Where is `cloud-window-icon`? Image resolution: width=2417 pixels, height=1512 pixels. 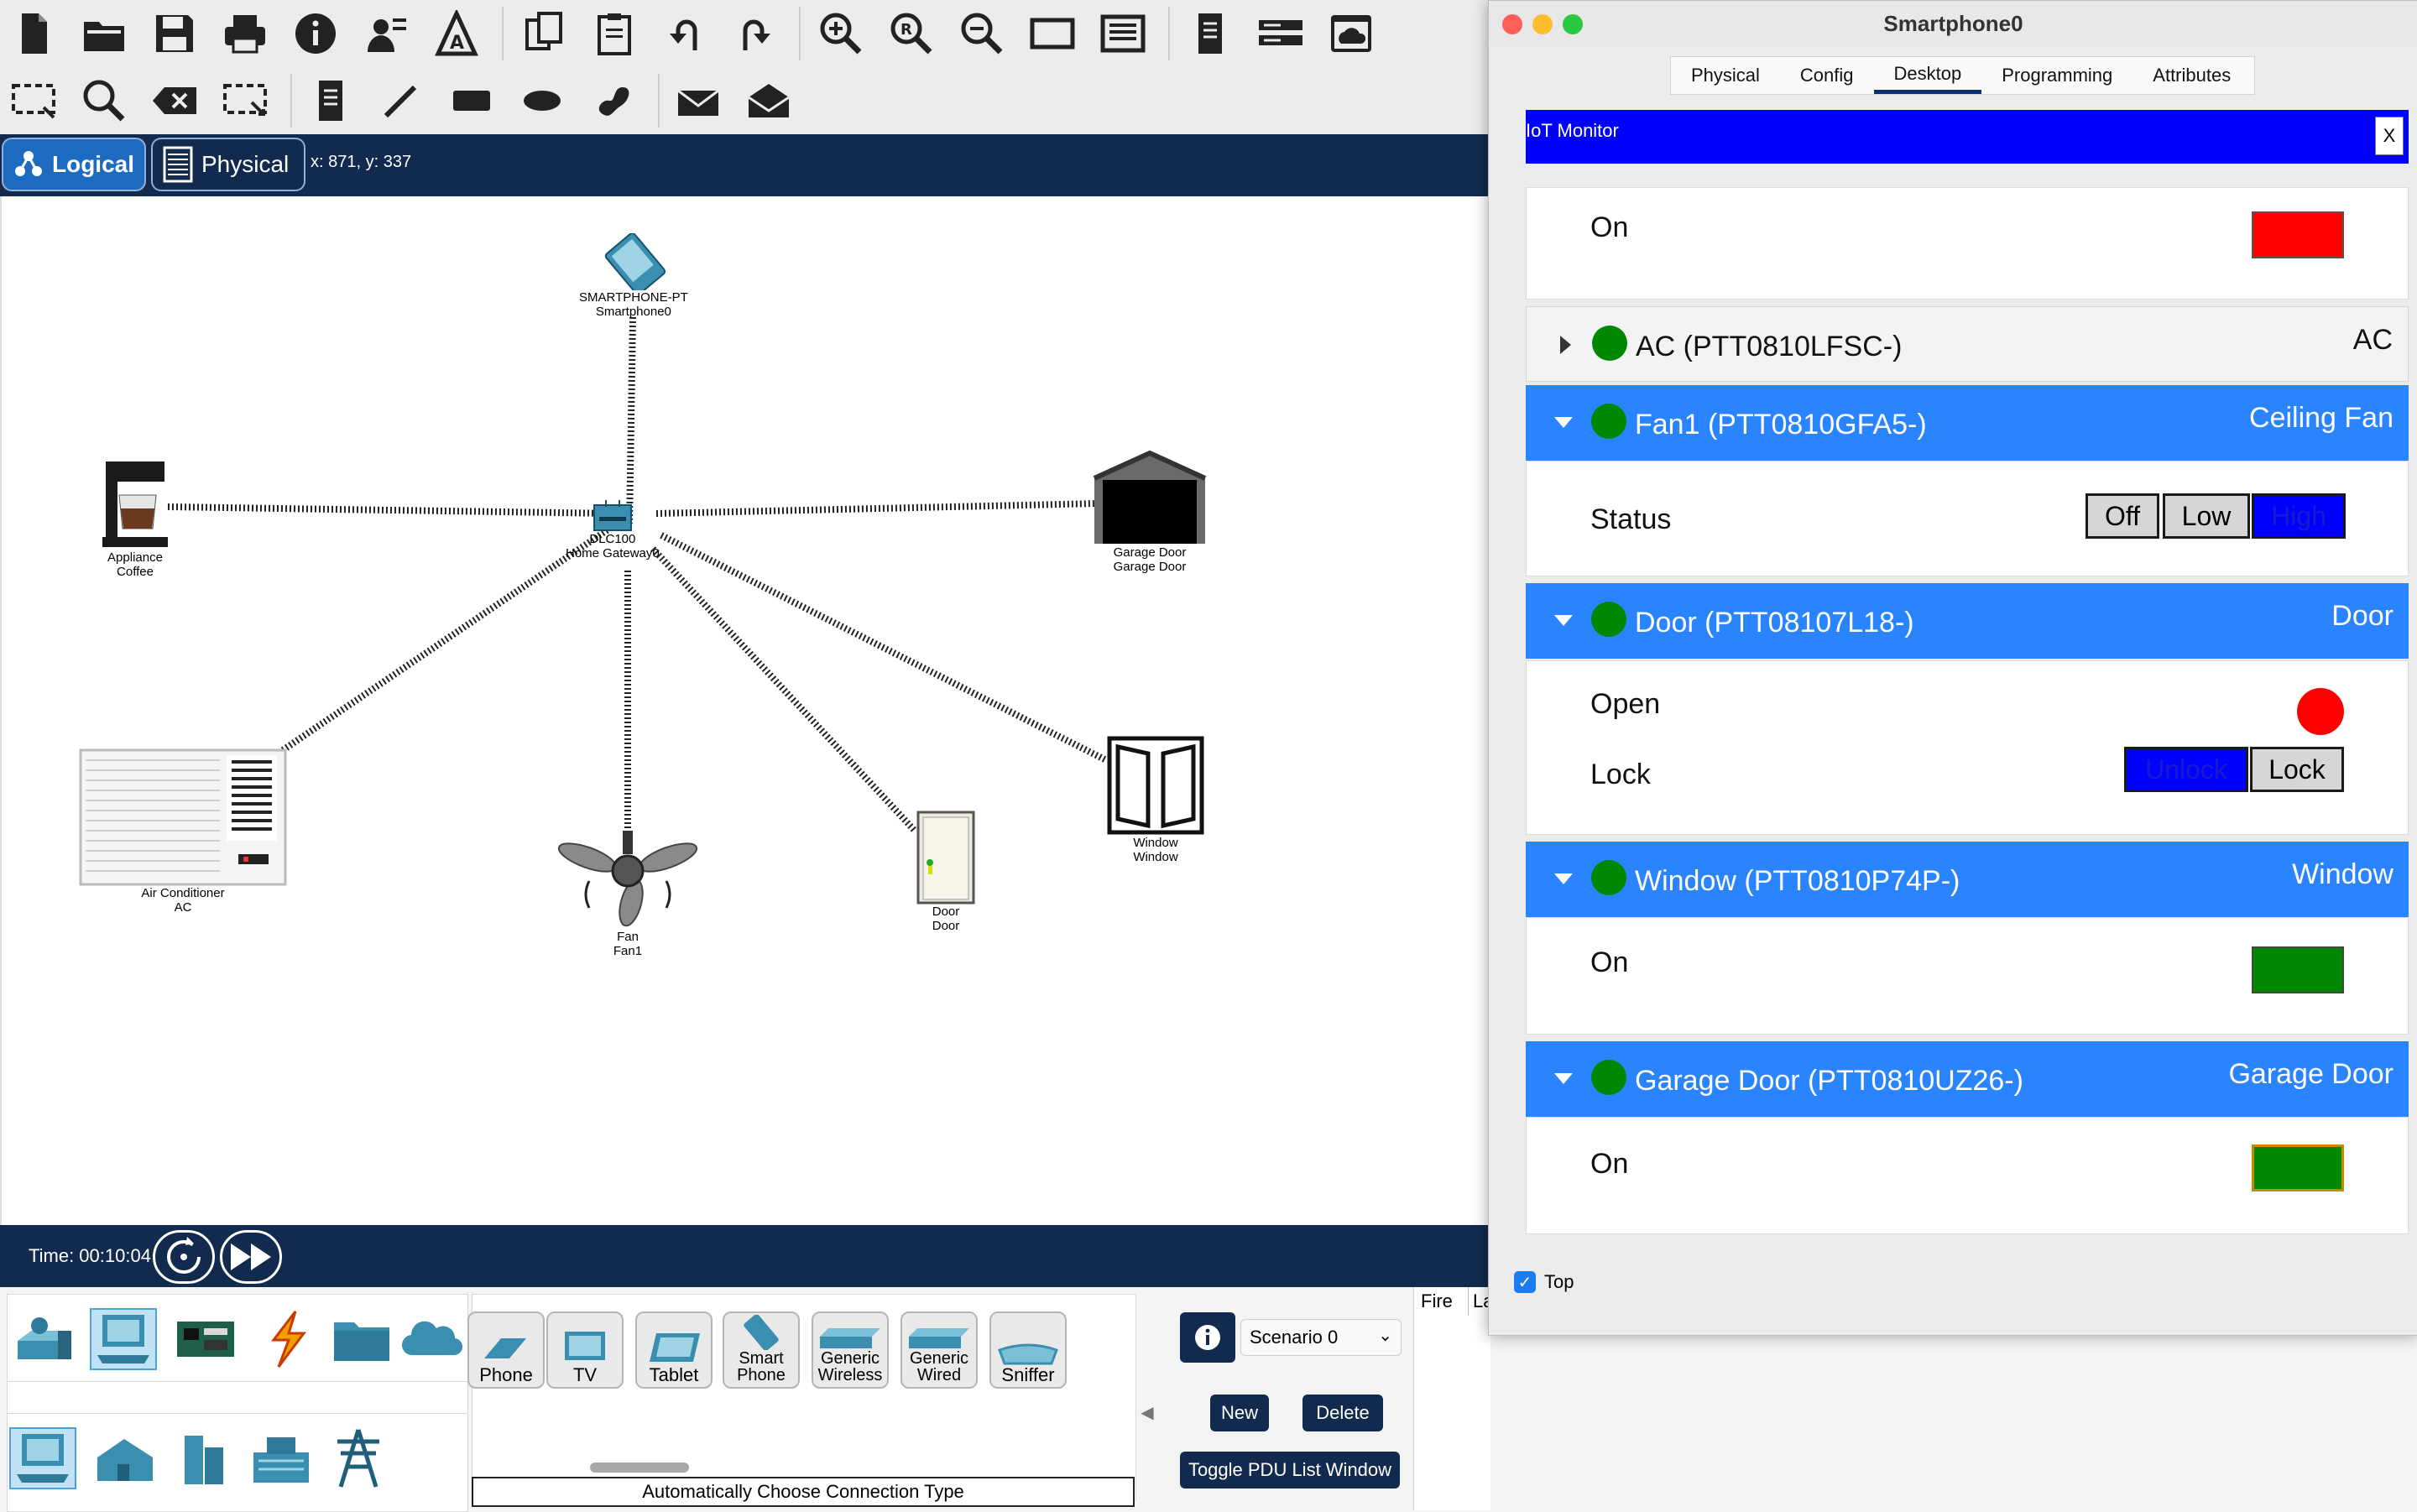
cloud-window-icon is located at coordinates (1351, 33).